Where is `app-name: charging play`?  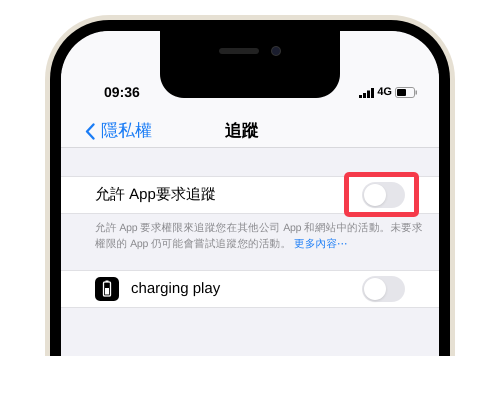 app-name: charging play is located at coordinates (176, 288).